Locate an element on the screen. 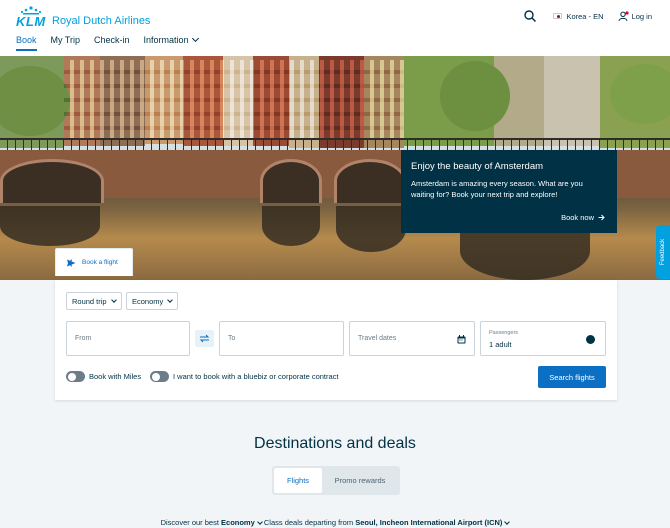 This screenshot has width=670, height=528. destinations-title: Destinations and deals is located at coordinates (335, 443).